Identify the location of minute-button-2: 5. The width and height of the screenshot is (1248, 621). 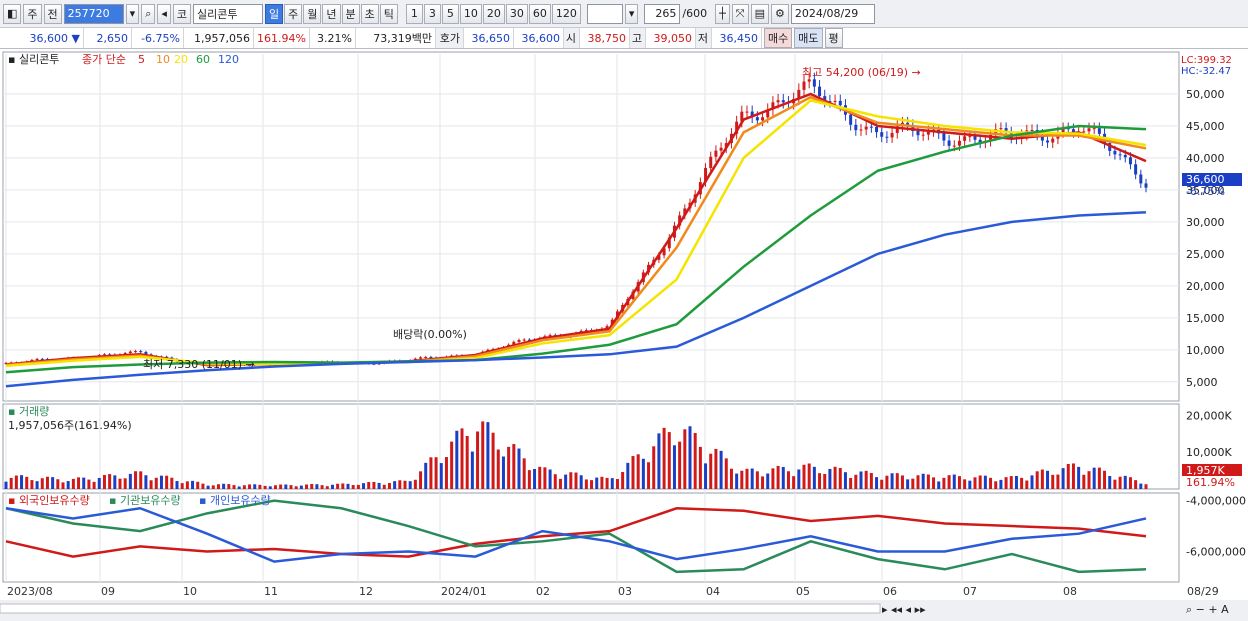
(450, 13).